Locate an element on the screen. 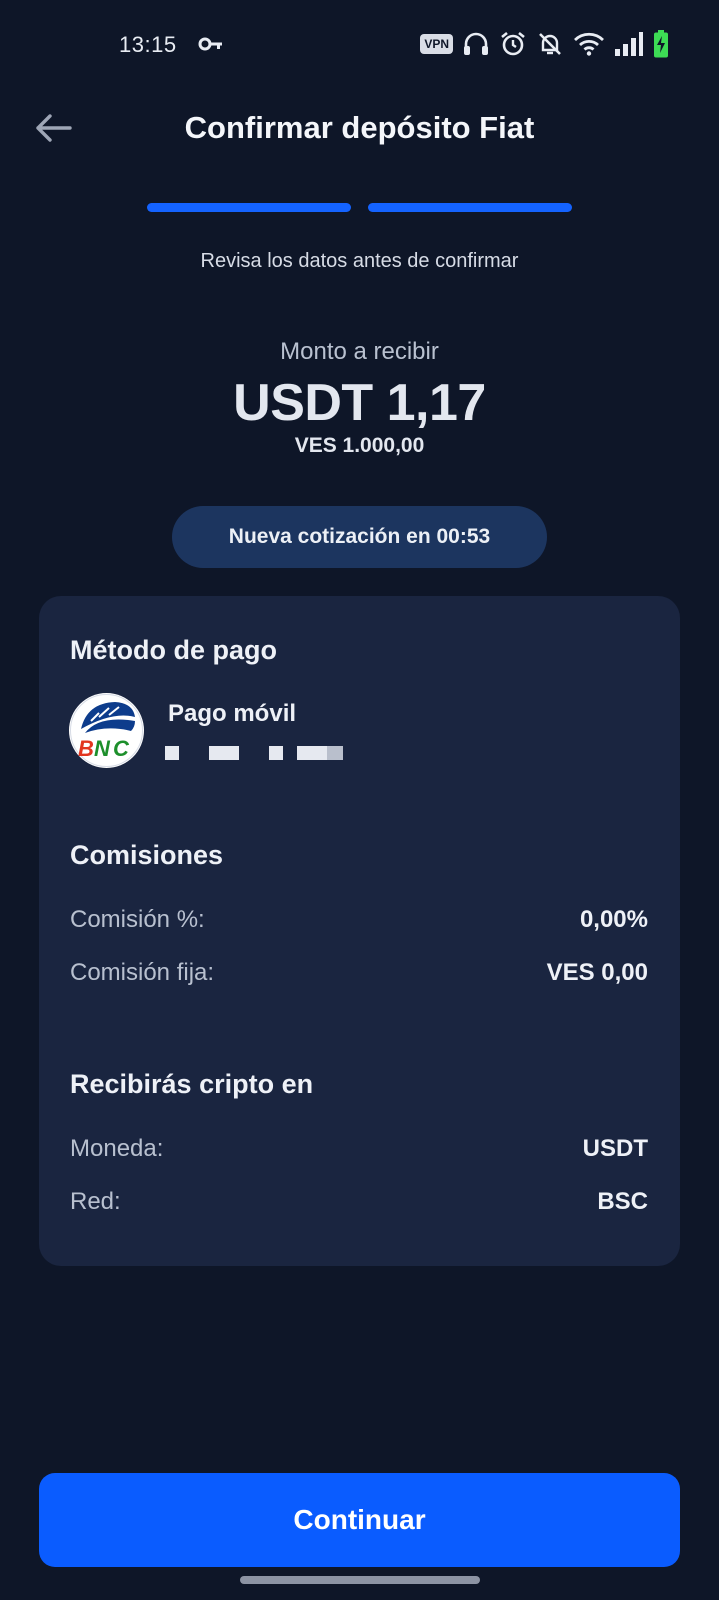 This screenshot has width=719, height=1600. amount-value: USDT 1,17 is located at coordinates (359, 403).